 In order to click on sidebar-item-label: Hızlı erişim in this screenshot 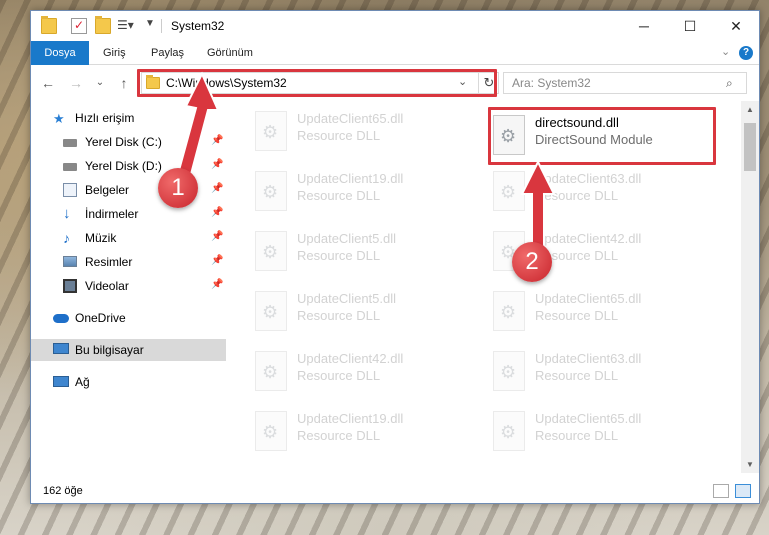, I will do `click(105, 118)`.